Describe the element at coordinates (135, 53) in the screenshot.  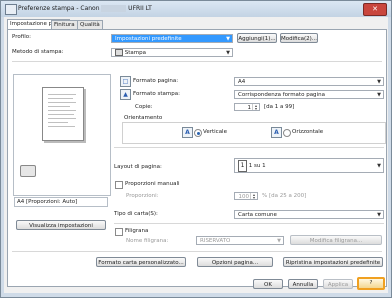
I see `output-method-value: Stampa` at that location.